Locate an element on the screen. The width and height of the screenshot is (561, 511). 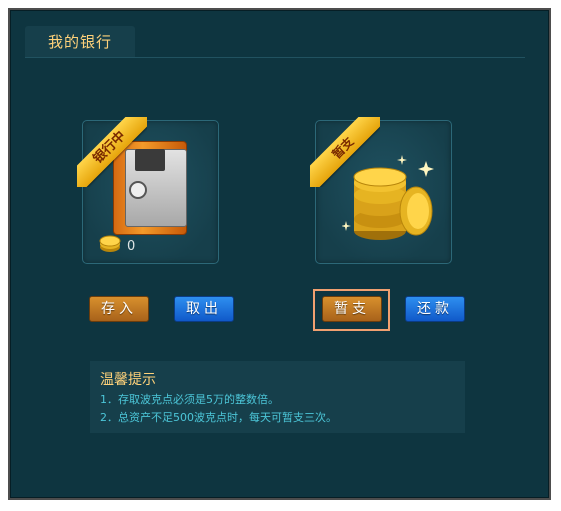
borrow-ribbon-label: 暂支 is located at coordinates (345, 152).